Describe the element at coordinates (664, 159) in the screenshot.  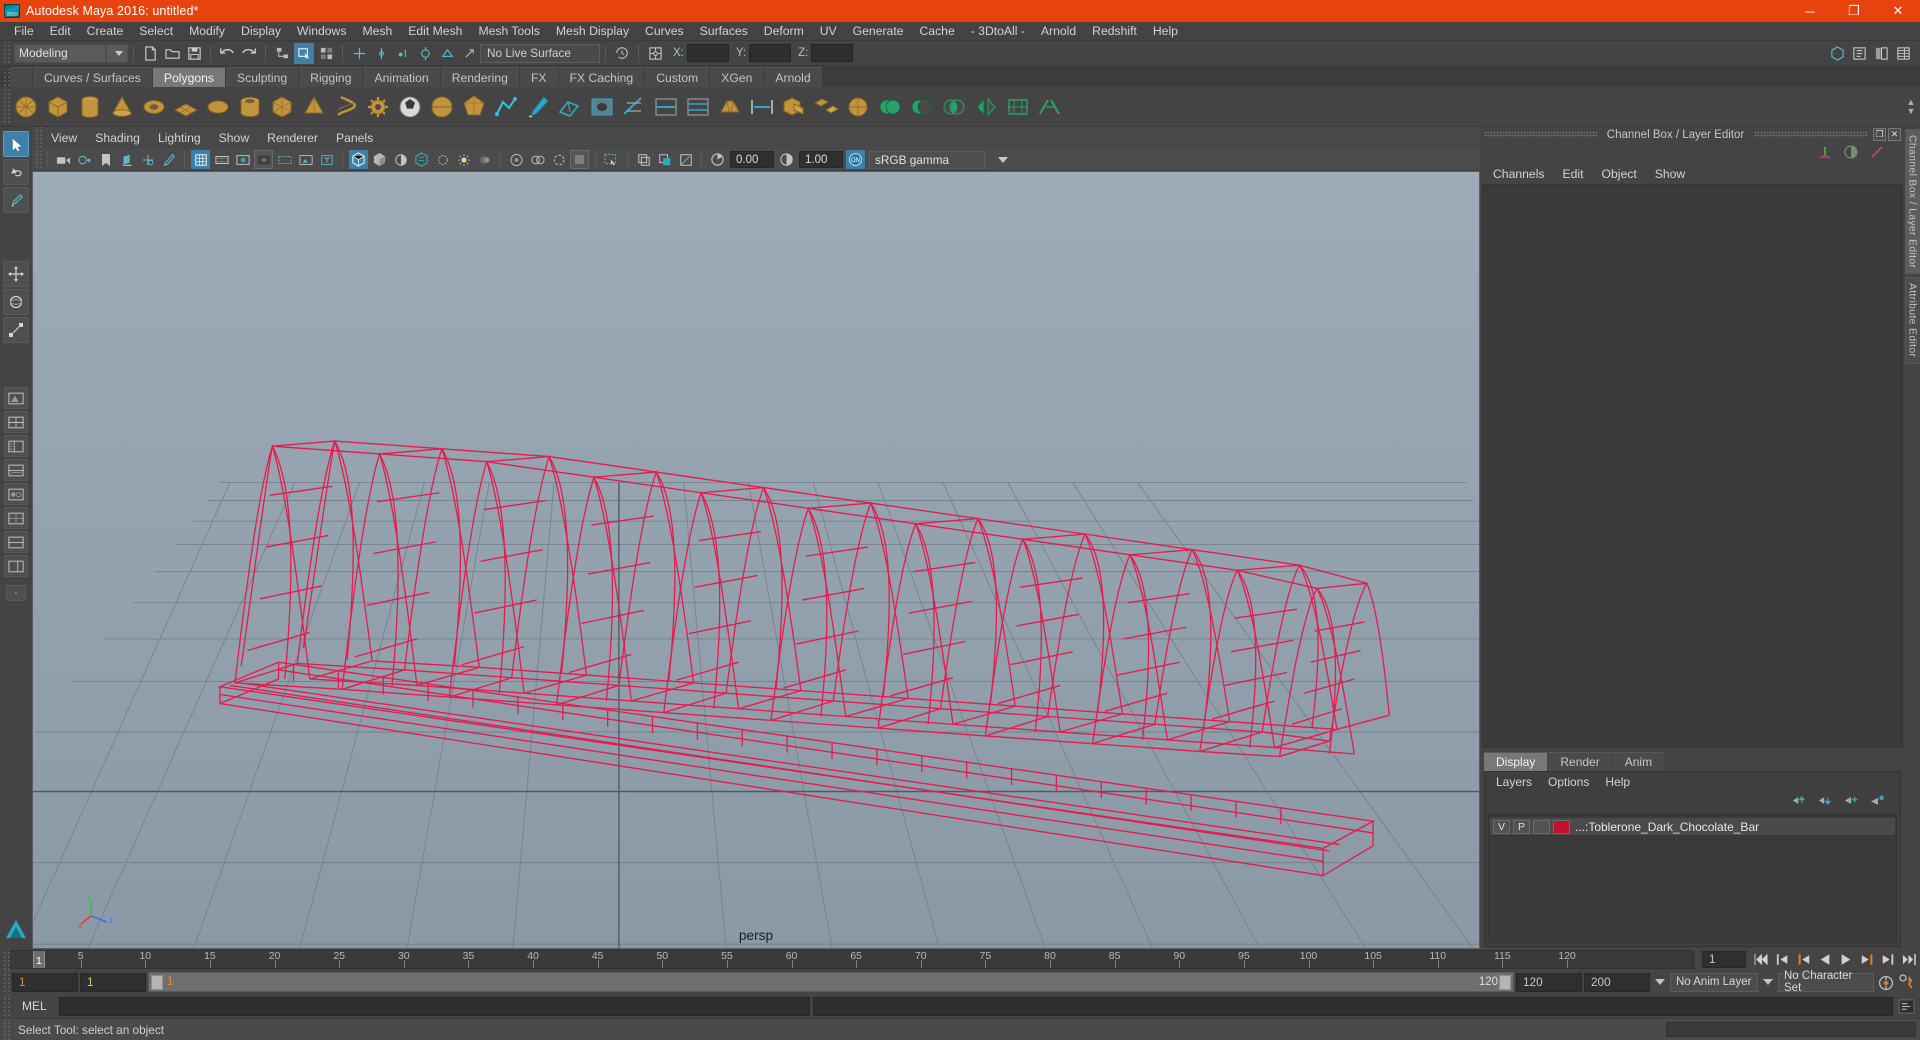
I see `tear-off-copy-icon` at that location.